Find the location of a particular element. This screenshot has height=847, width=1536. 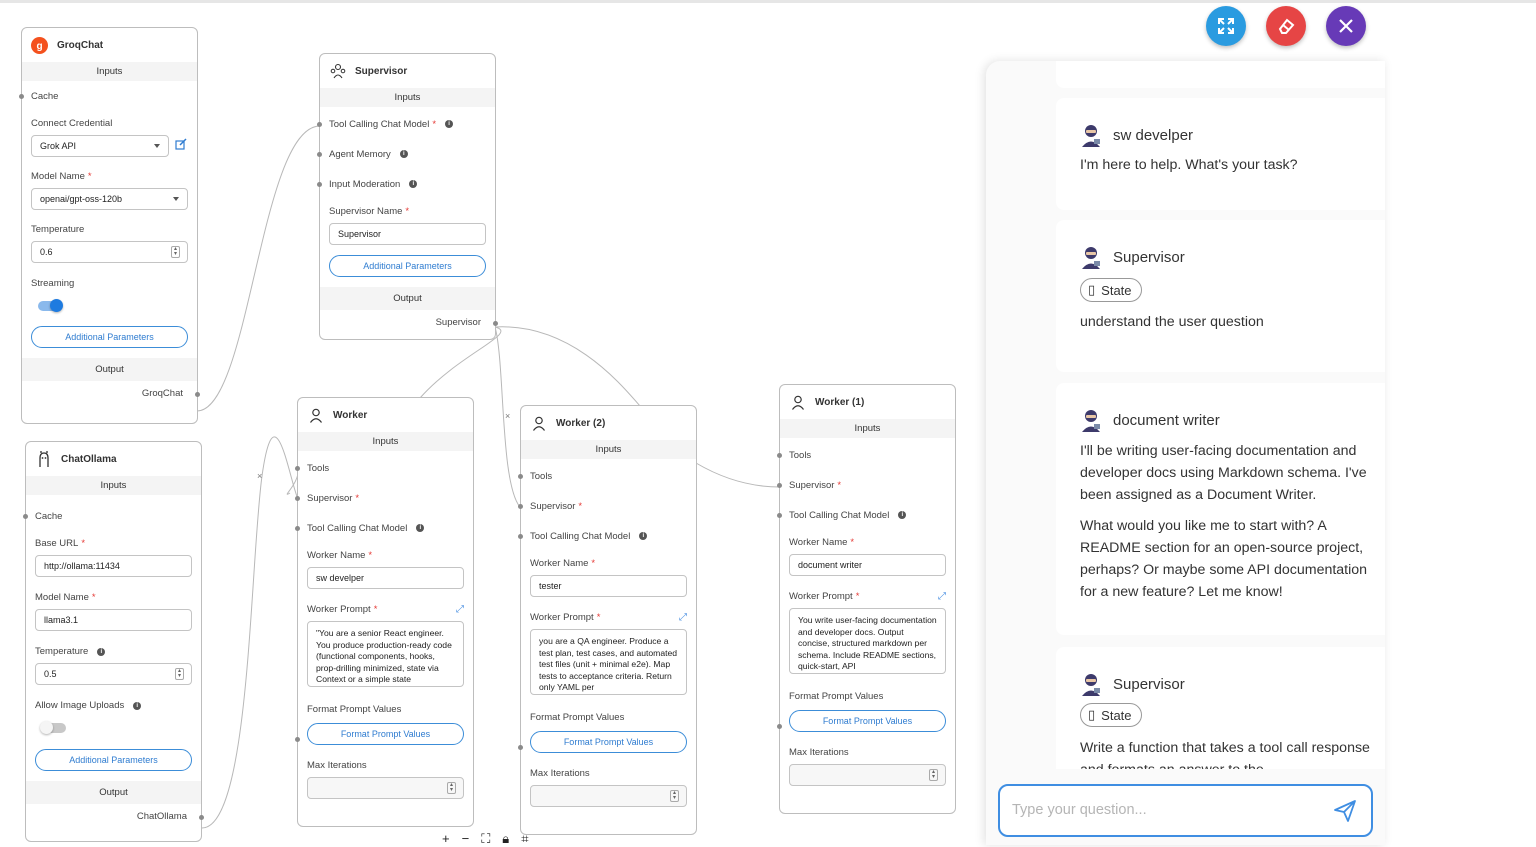

message-sender: Supervisor is located at coordinates (1149, 684).